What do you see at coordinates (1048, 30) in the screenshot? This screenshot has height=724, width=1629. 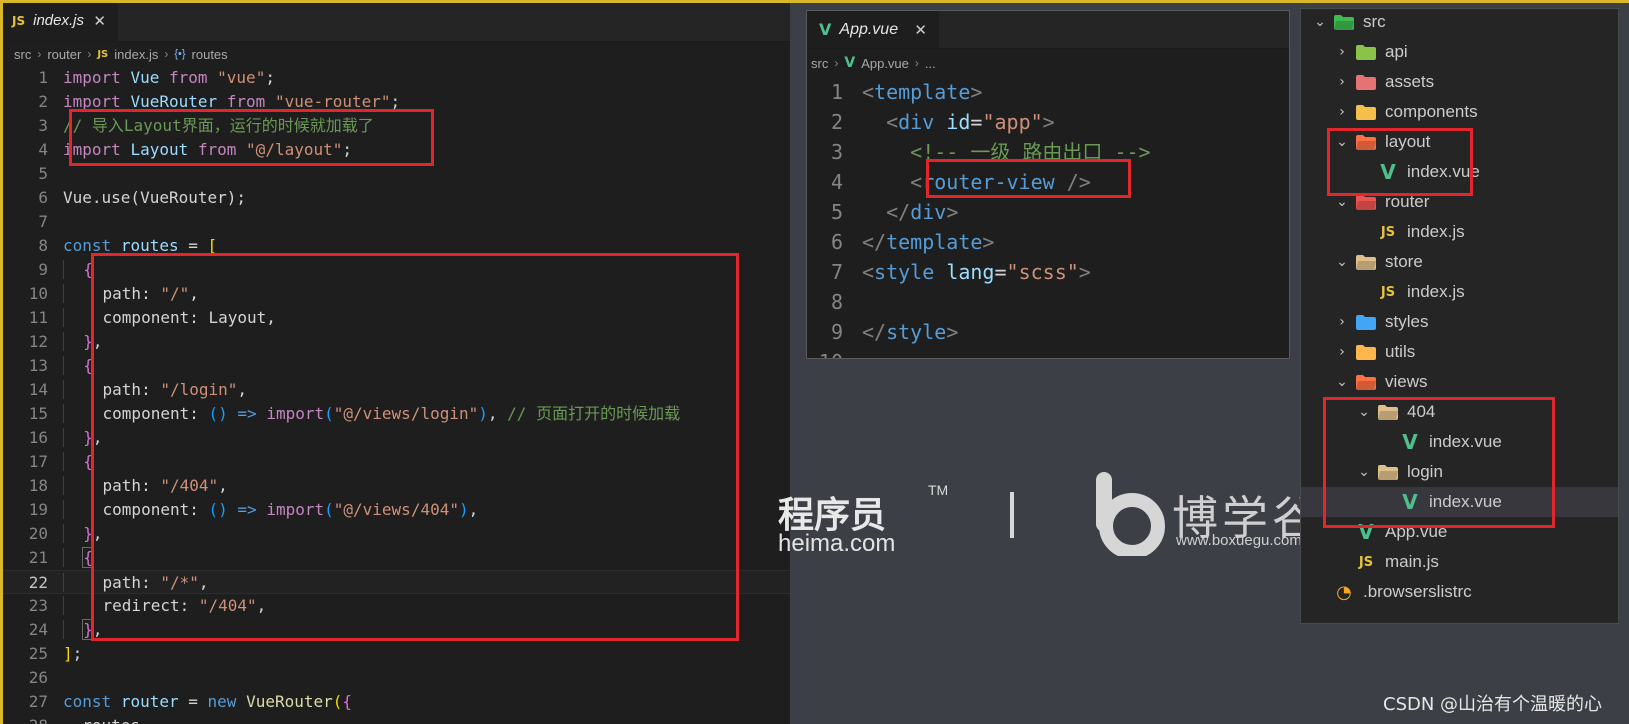 I see `right-tab-bar: V App.vue ✕` at bounding box center [1048, 30].